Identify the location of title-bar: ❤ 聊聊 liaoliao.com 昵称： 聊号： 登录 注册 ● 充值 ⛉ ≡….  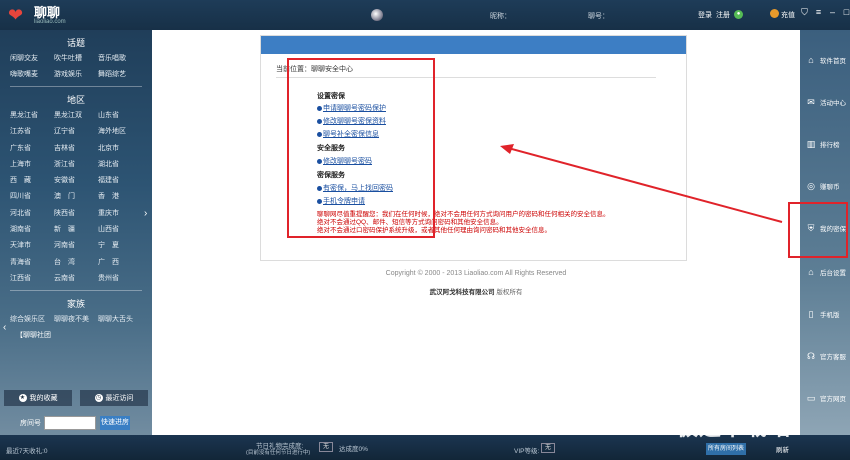
(425, 15).